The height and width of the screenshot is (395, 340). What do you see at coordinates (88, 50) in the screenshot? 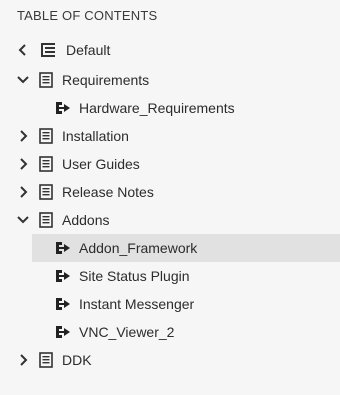
I see `toc-item-label: Default` at bounding box center [88, 50].